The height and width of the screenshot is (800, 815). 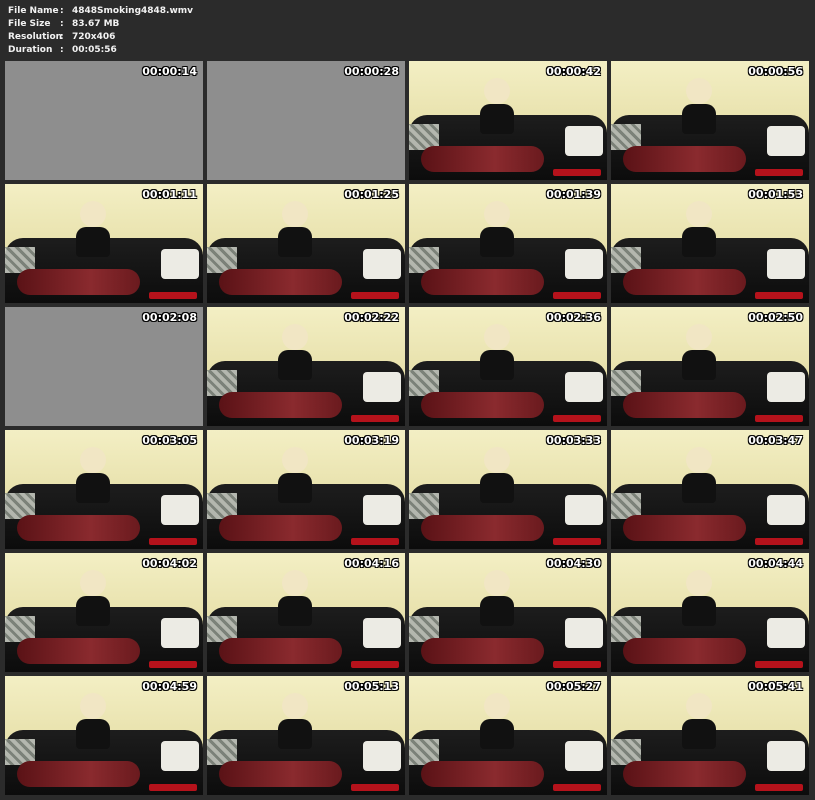 I want to click on frame-timestamp: 00:04:44, so click(x=775, y=563).